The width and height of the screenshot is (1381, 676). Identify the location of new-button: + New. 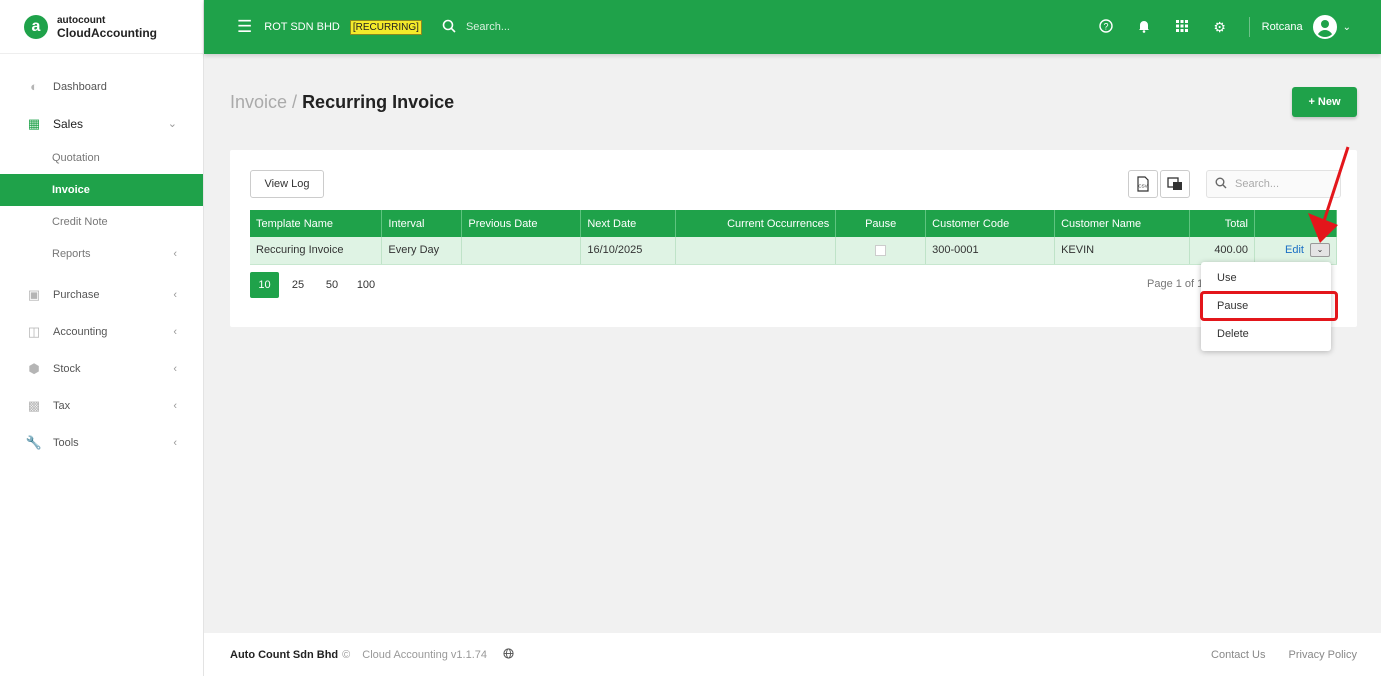
(1324, 102).